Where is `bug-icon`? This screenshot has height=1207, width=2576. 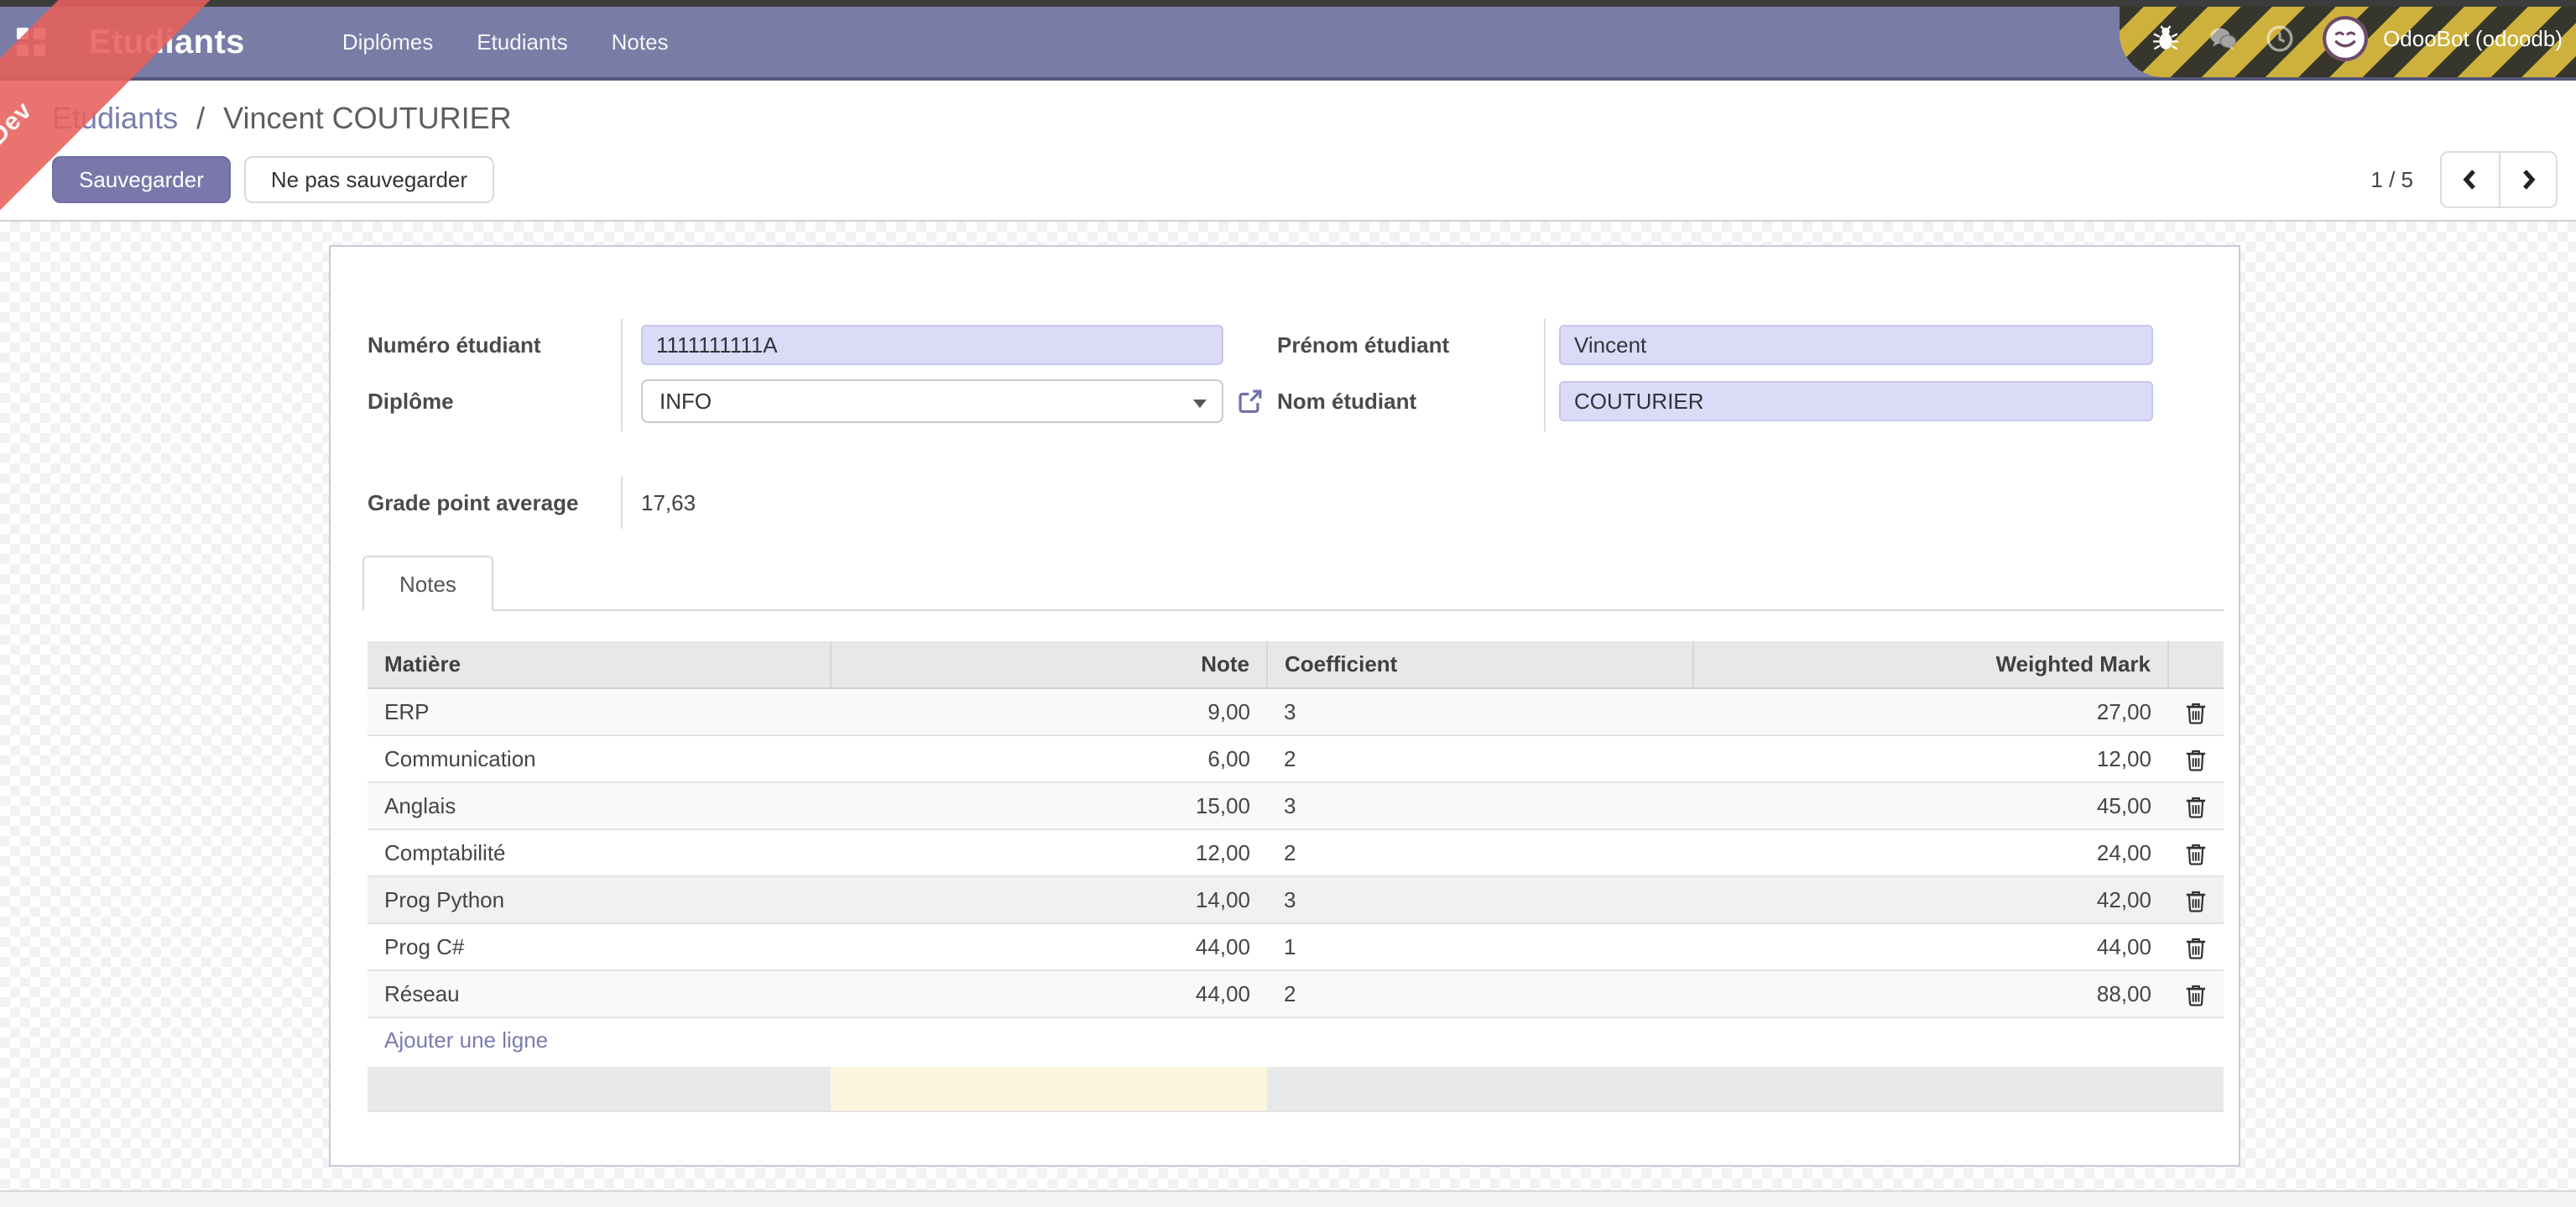
bug-icon is located at coordinates (2165, 38).